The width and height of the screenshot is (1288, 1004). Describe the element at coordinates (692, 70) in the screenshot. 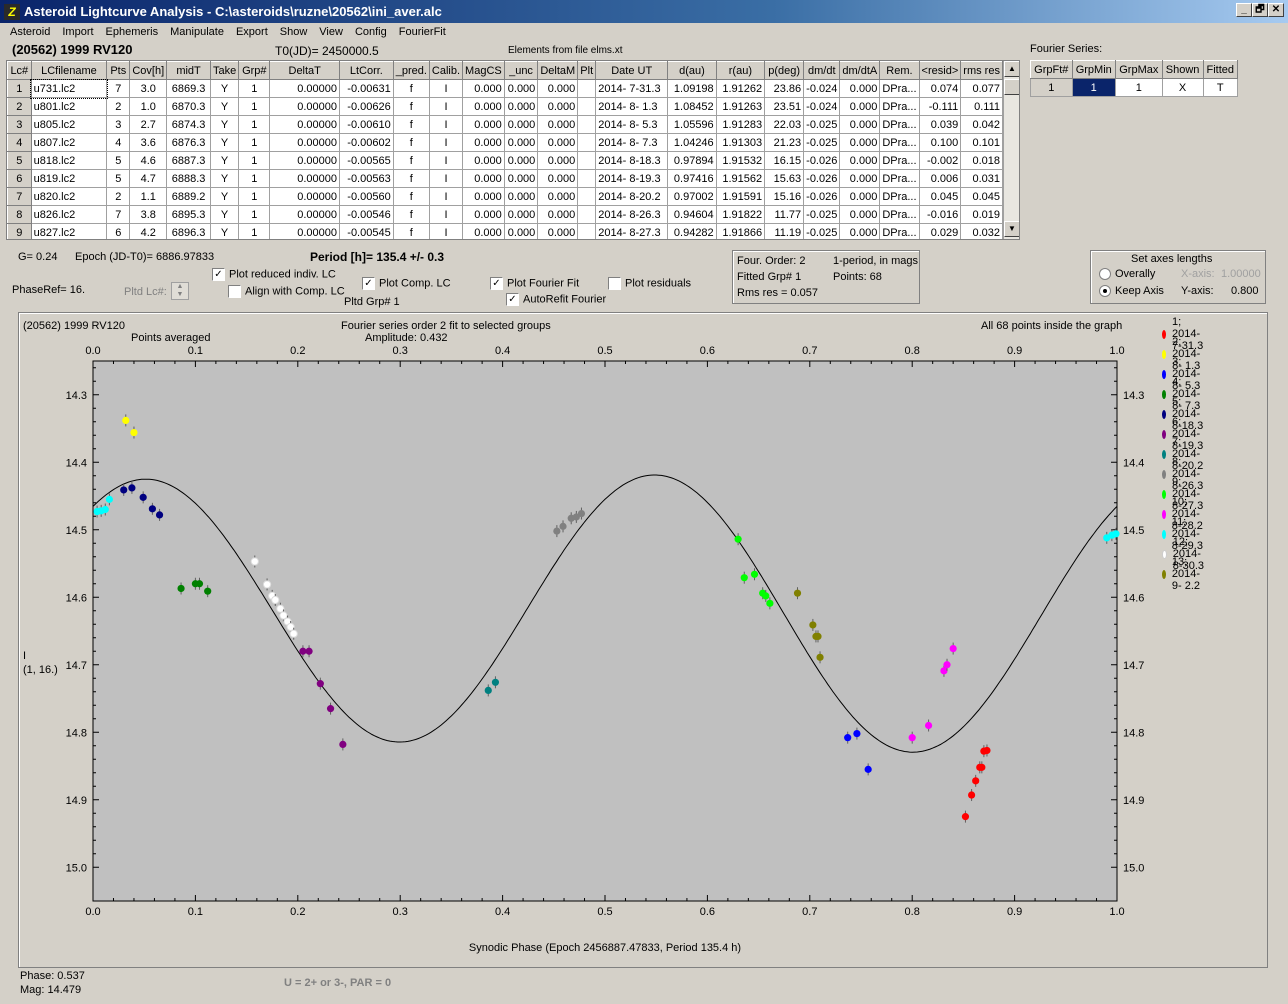

I see `column-header: d(au)` at that location.